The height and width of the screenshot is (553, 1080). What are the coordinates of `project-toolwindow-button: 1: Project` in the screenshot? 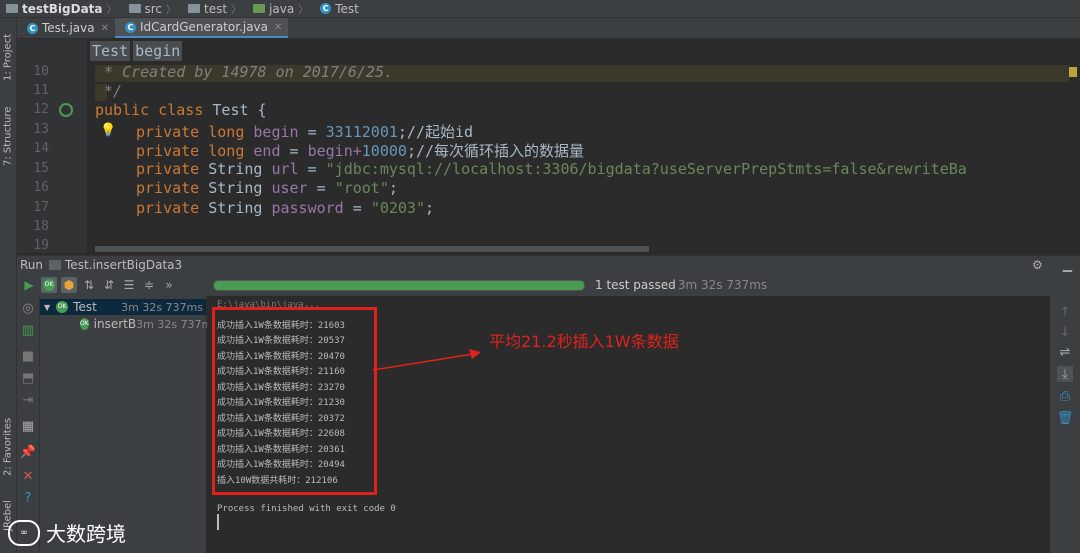 It's located at (8, 57).